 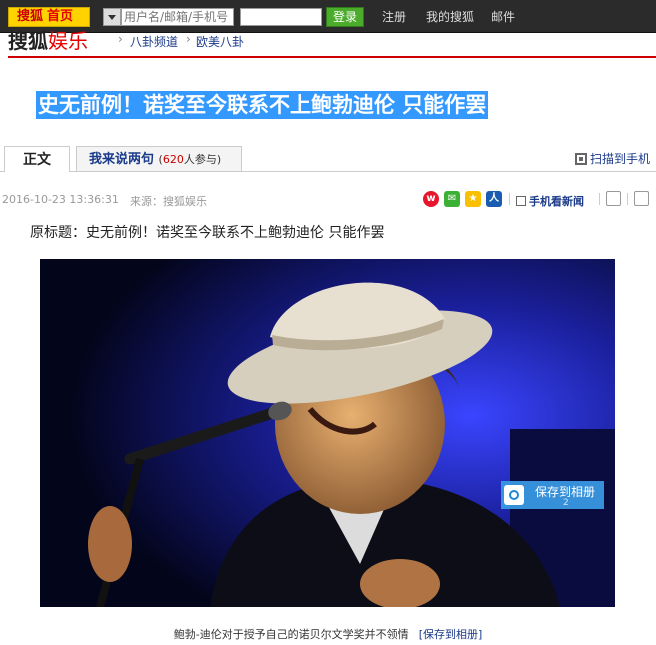 I want to click on my-sohu-link: 我的搜狐, so click(x=450, y=17).